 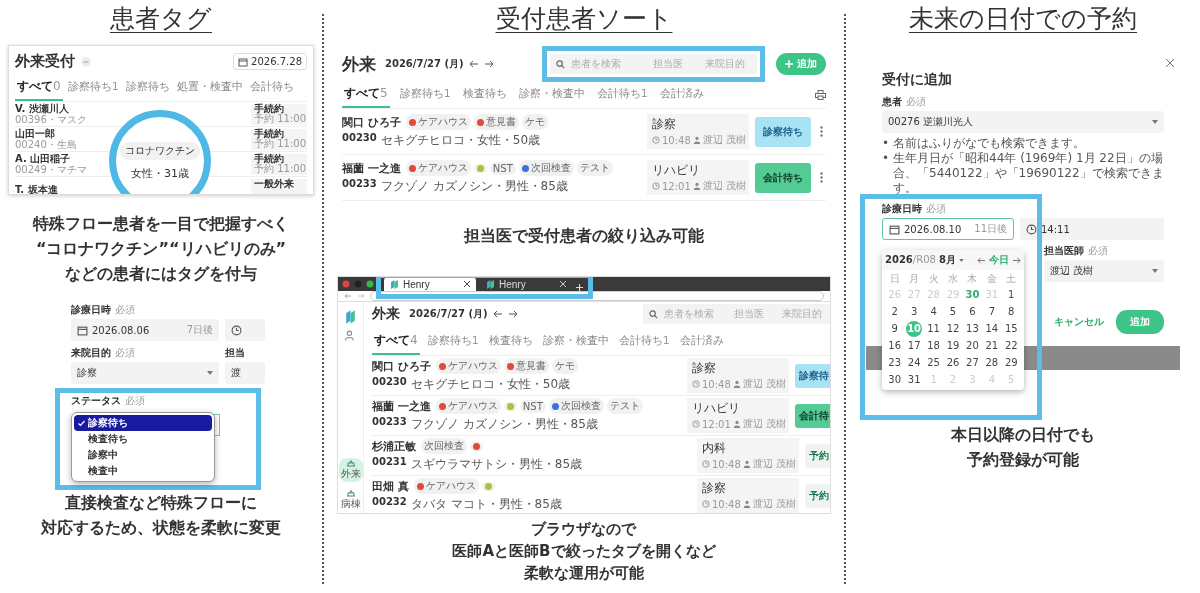 What do you see at coordinates (147, 87) in the screenshot?
I see `tab: 診察待ち` at bounding box center [147, 87].